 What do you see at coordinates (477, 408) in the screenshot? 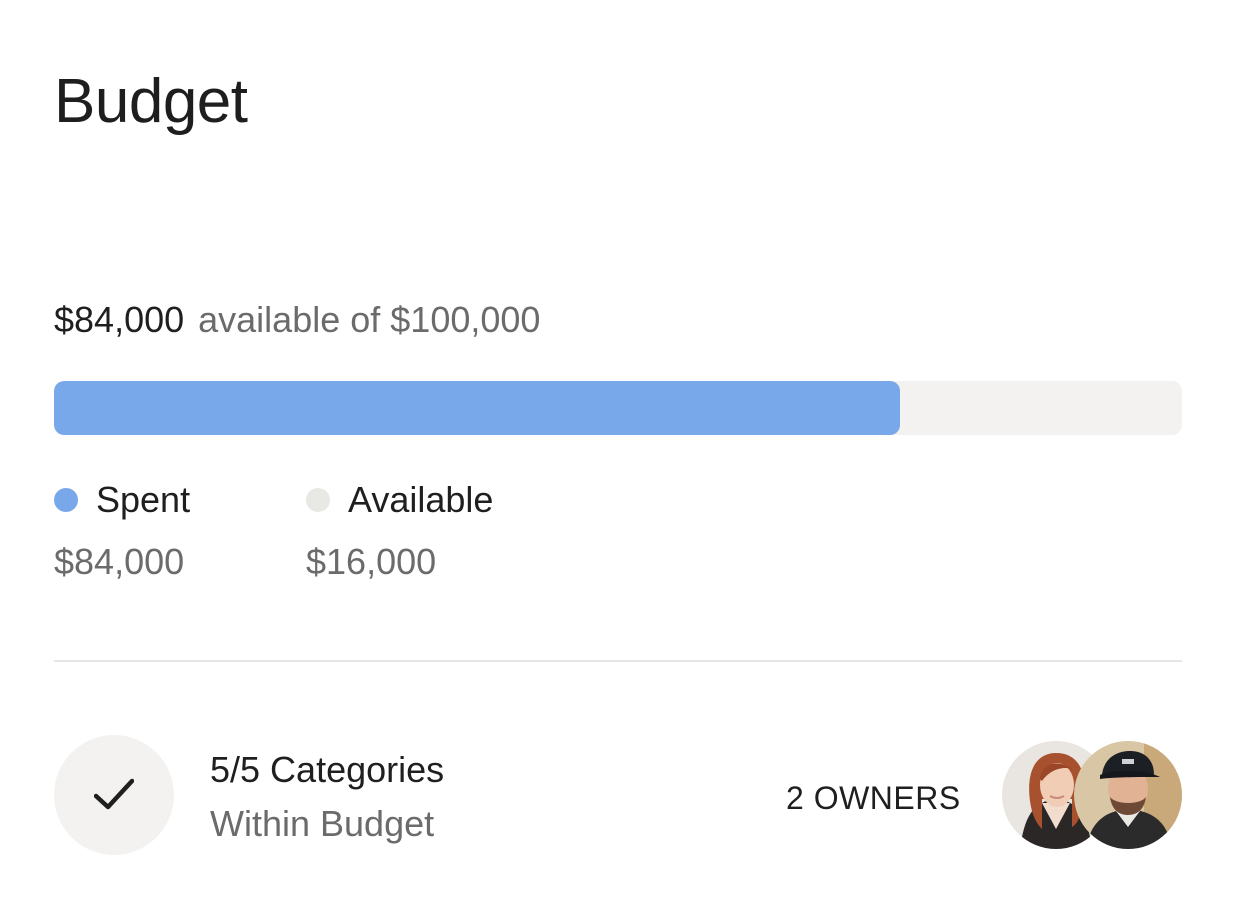
I see `budget-progress-fill` at bounding box center [477, 408].